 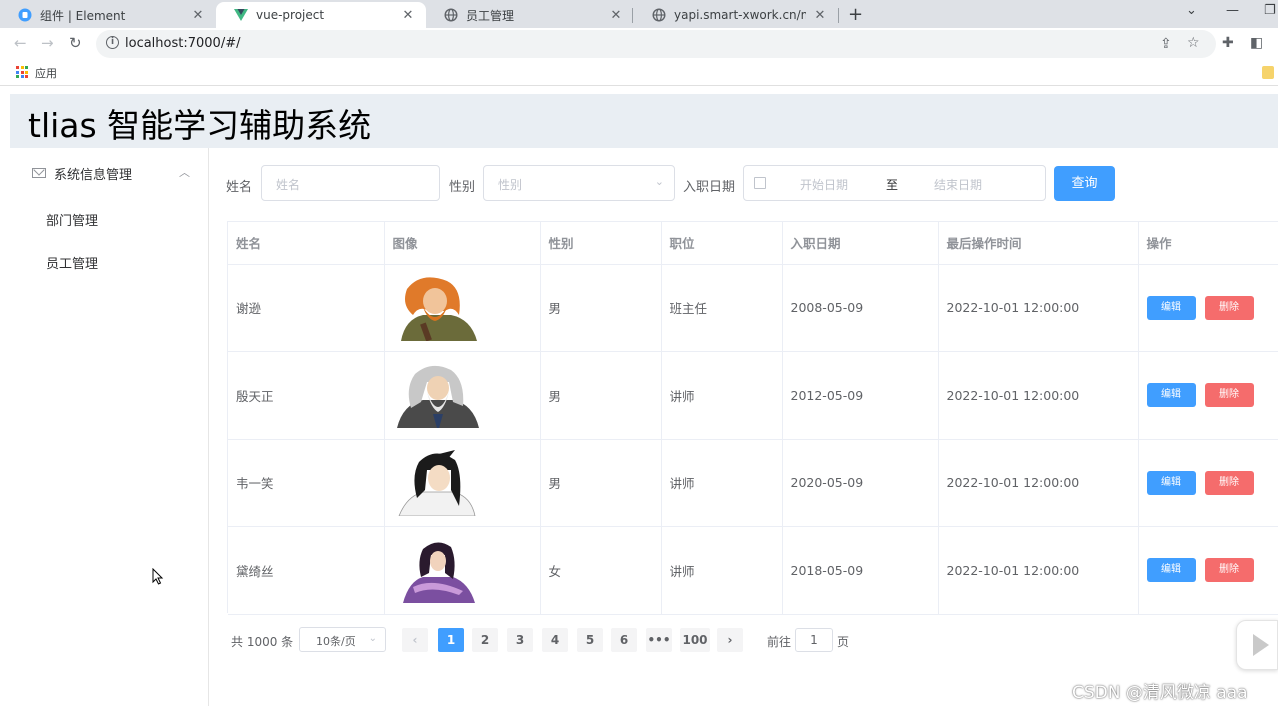 I want to click on cell-gender: 女, so click(x=601, y=570).